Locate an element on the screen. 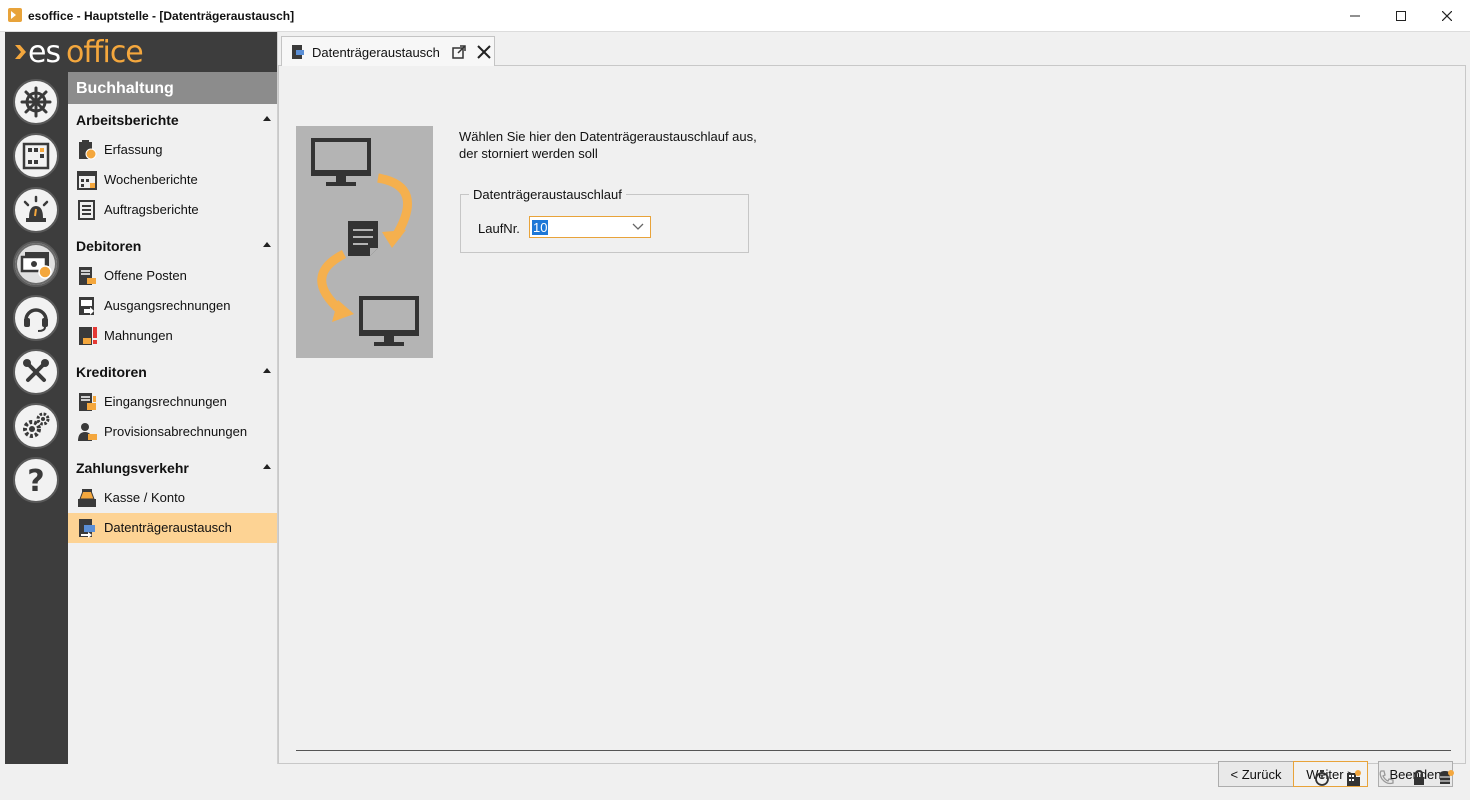 Image resolution: width=1470 pixels, height=800 pixels. planner-grid-icon is located at coordinates (36, 156).